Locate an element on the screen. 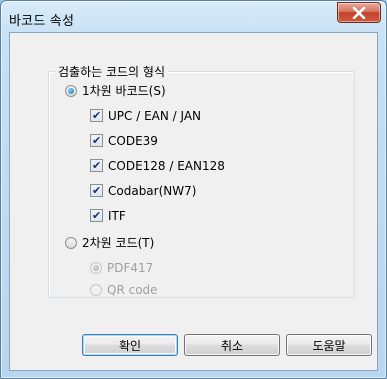 Image resolution: width=387 pixels, height=379 pixels. checkbox-code128-ean128: ✔ CODE128 / EAN128 is located at coordinates (157, 165).